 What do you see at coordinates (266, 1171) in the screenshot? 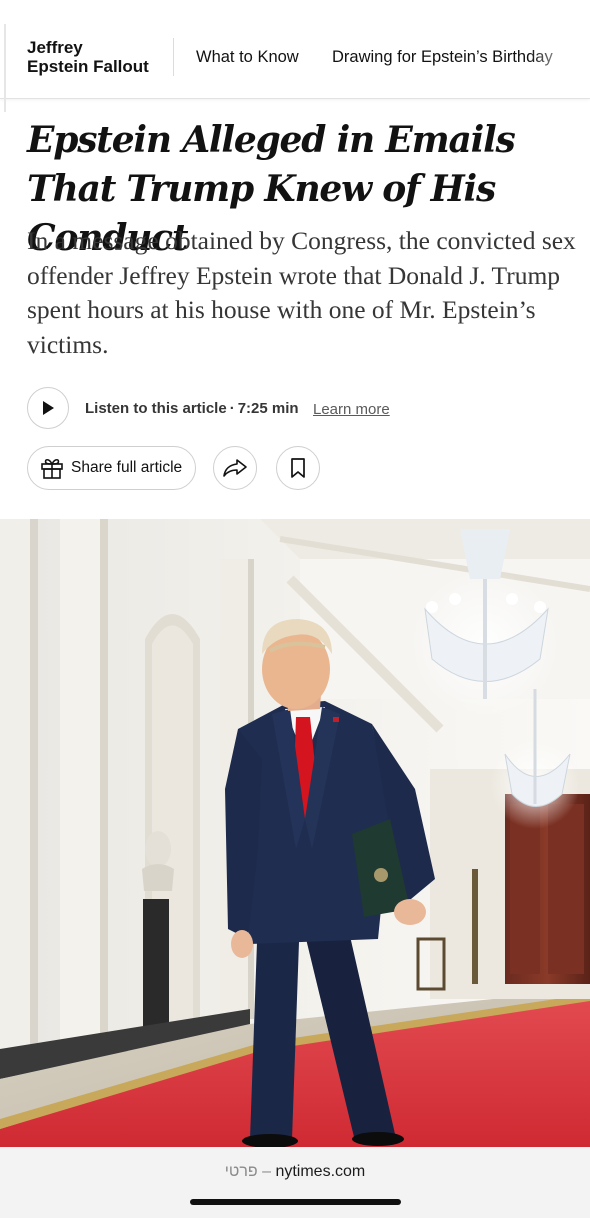
I see `address-dash: –` at bounding box center [266, 1171].